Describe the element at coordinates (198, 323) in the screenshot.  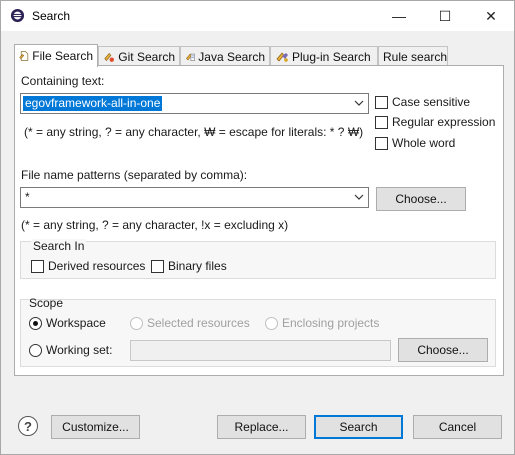
I see `radio-label: Selected resources` at that location.